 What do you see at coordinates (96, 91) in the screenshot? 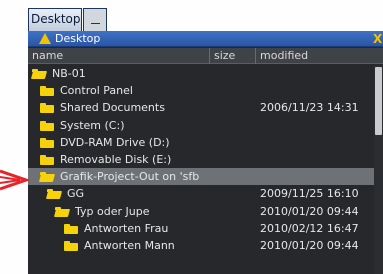
I see `file-name: Control Panel` at bounding box center [96, 91].